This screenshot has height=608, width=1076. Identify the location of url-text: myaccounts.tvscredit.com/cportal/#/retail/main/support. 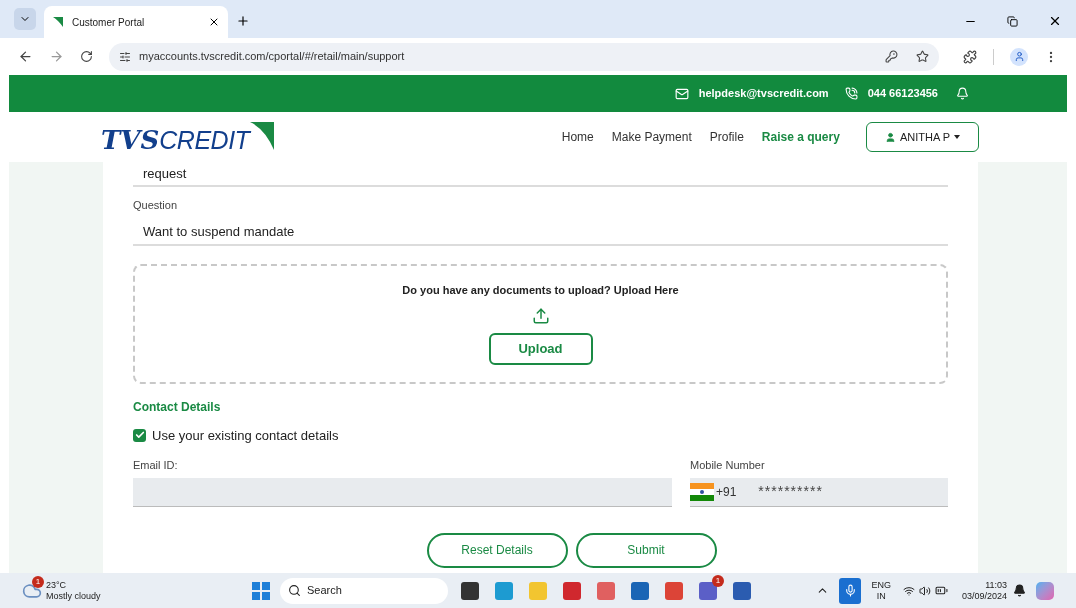
(272, 57).